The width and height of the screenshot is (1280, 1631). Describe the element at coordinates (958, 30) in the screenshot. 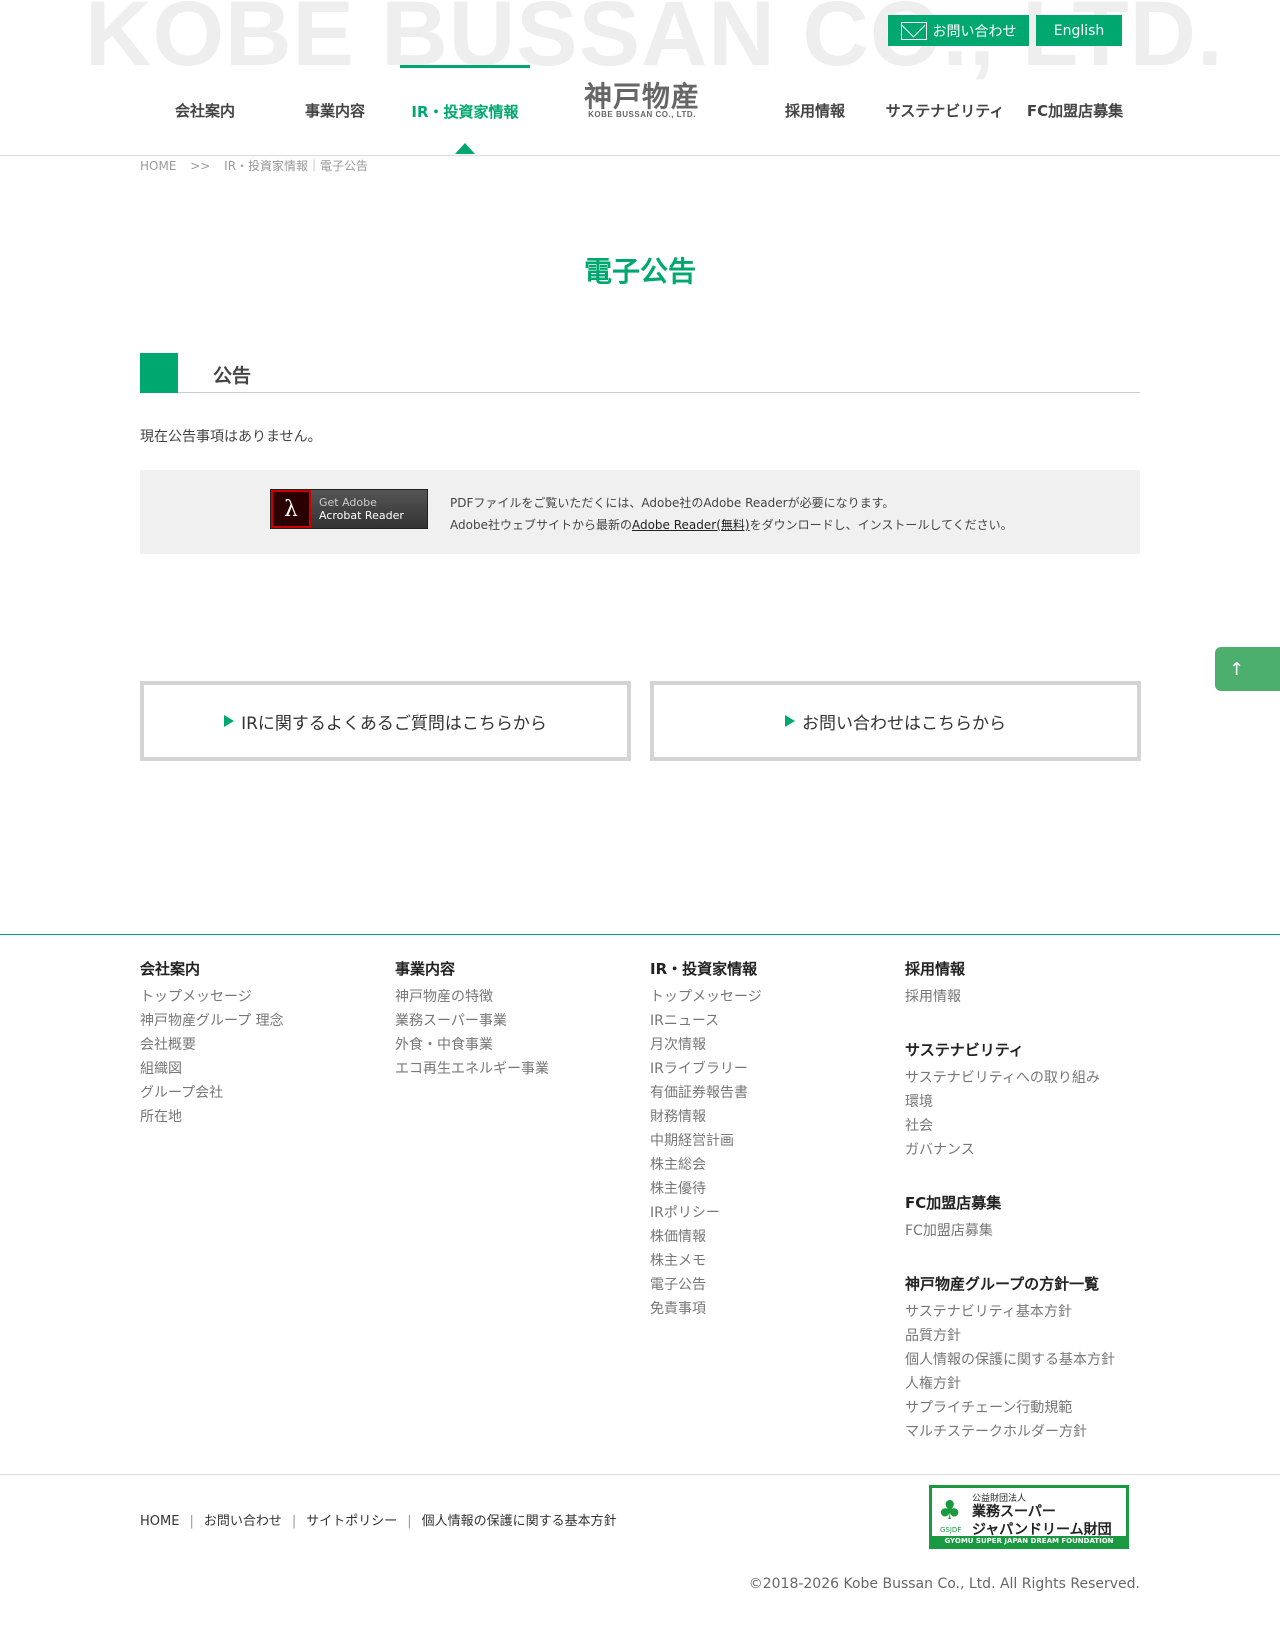

I see `header-contact-button: お問い合わせ` at that location.